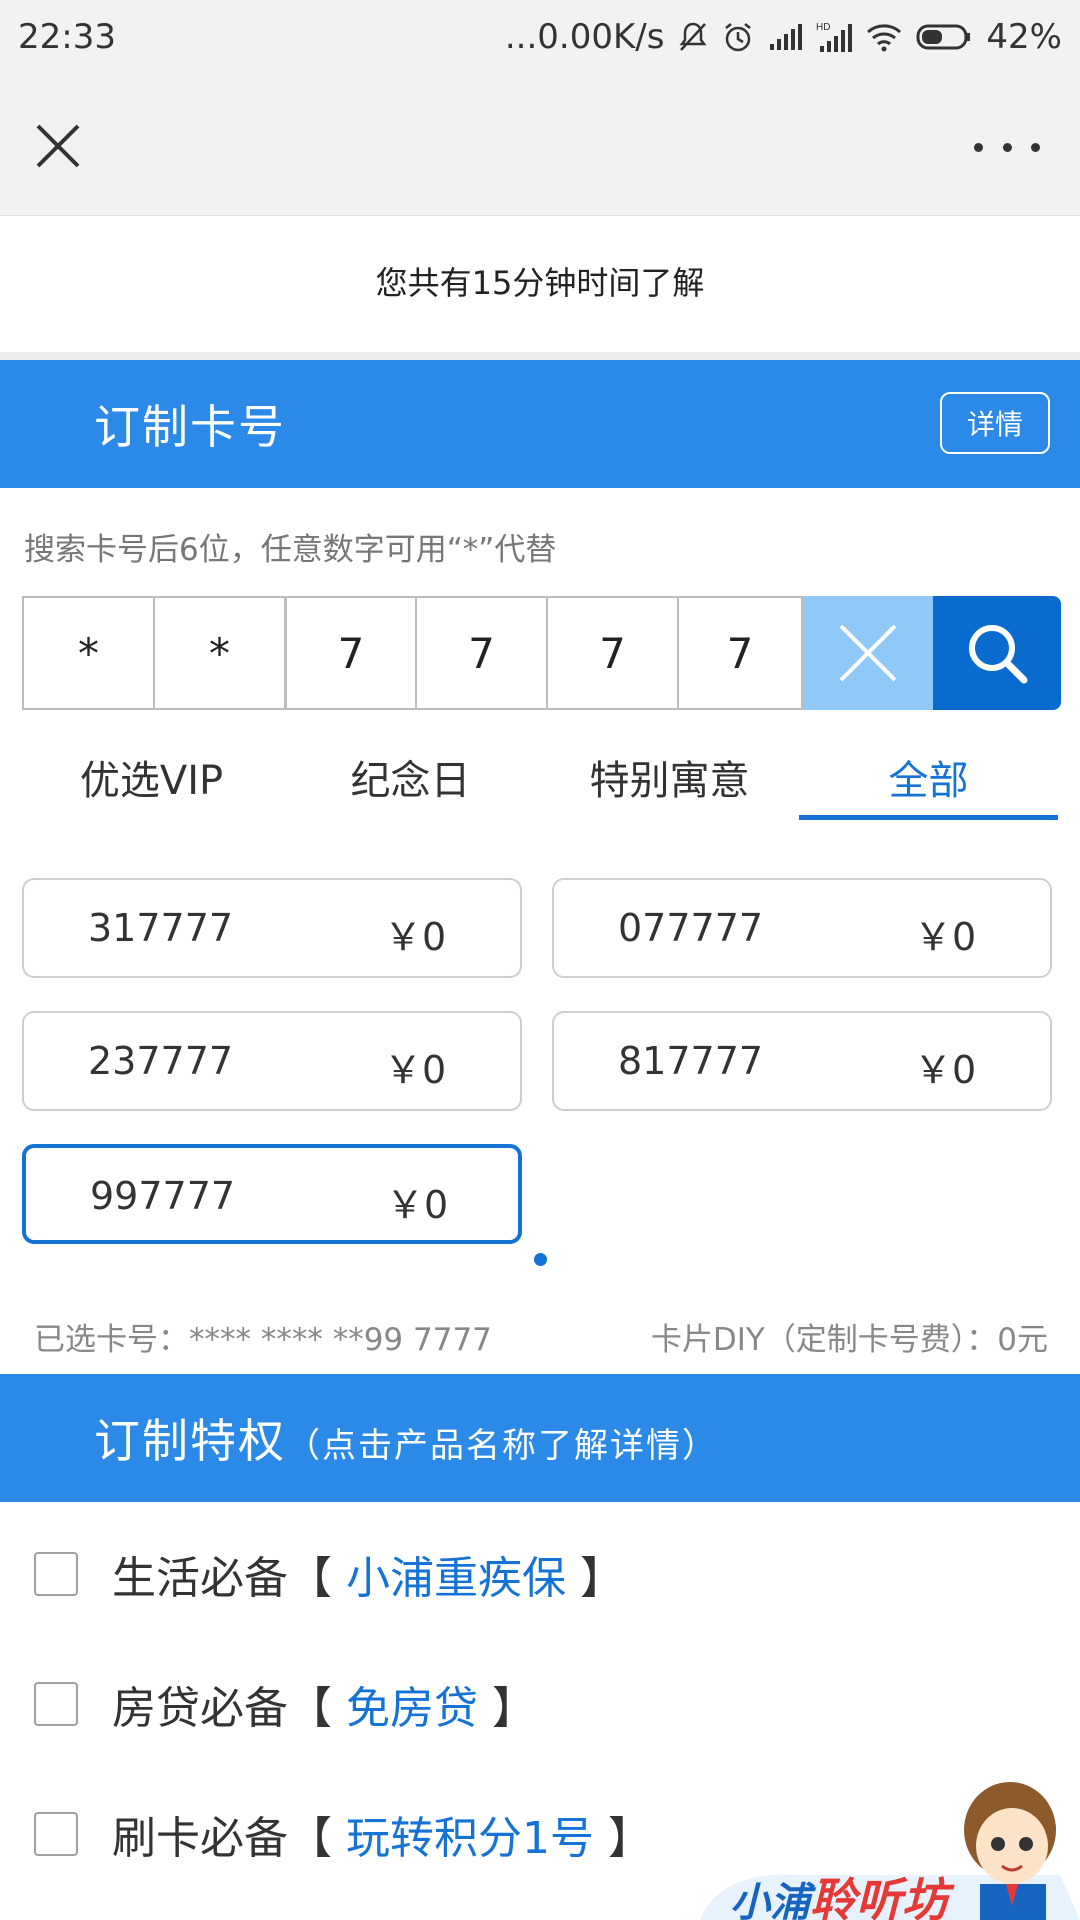  I want to click on number-option-number: 997777, so click(163, 1196).